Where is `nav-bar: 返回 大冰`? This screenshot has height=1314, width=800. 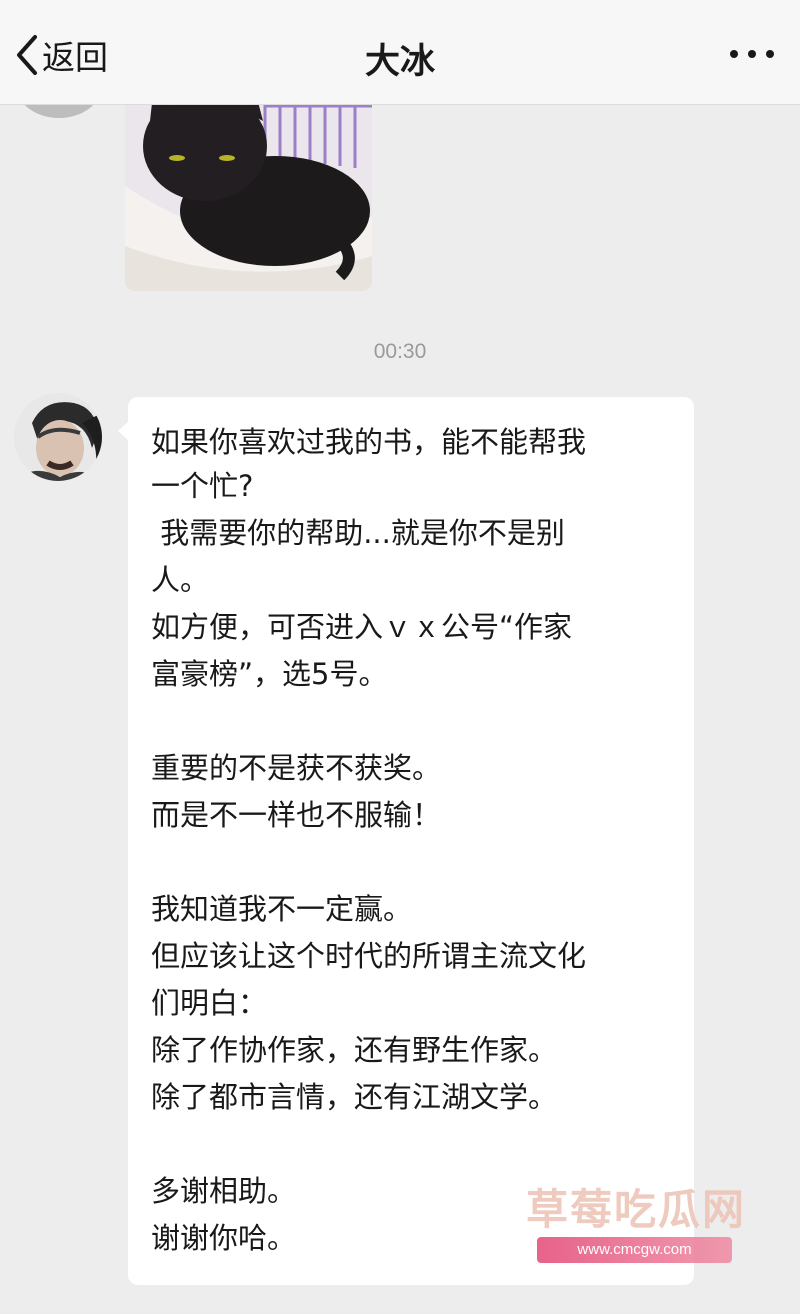
nav-bar: 返回 大冰 is located at coordinates (400, 52).